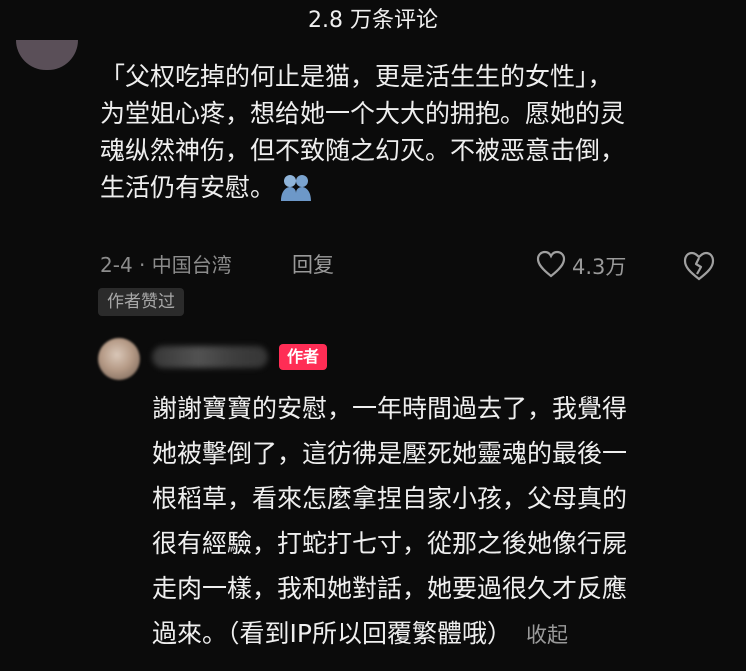 The width and height of the screenshot is (746, 671). Describe the element at coordinates (699, 266) in the screenshot. I see `broken-heart-icon` at that location.